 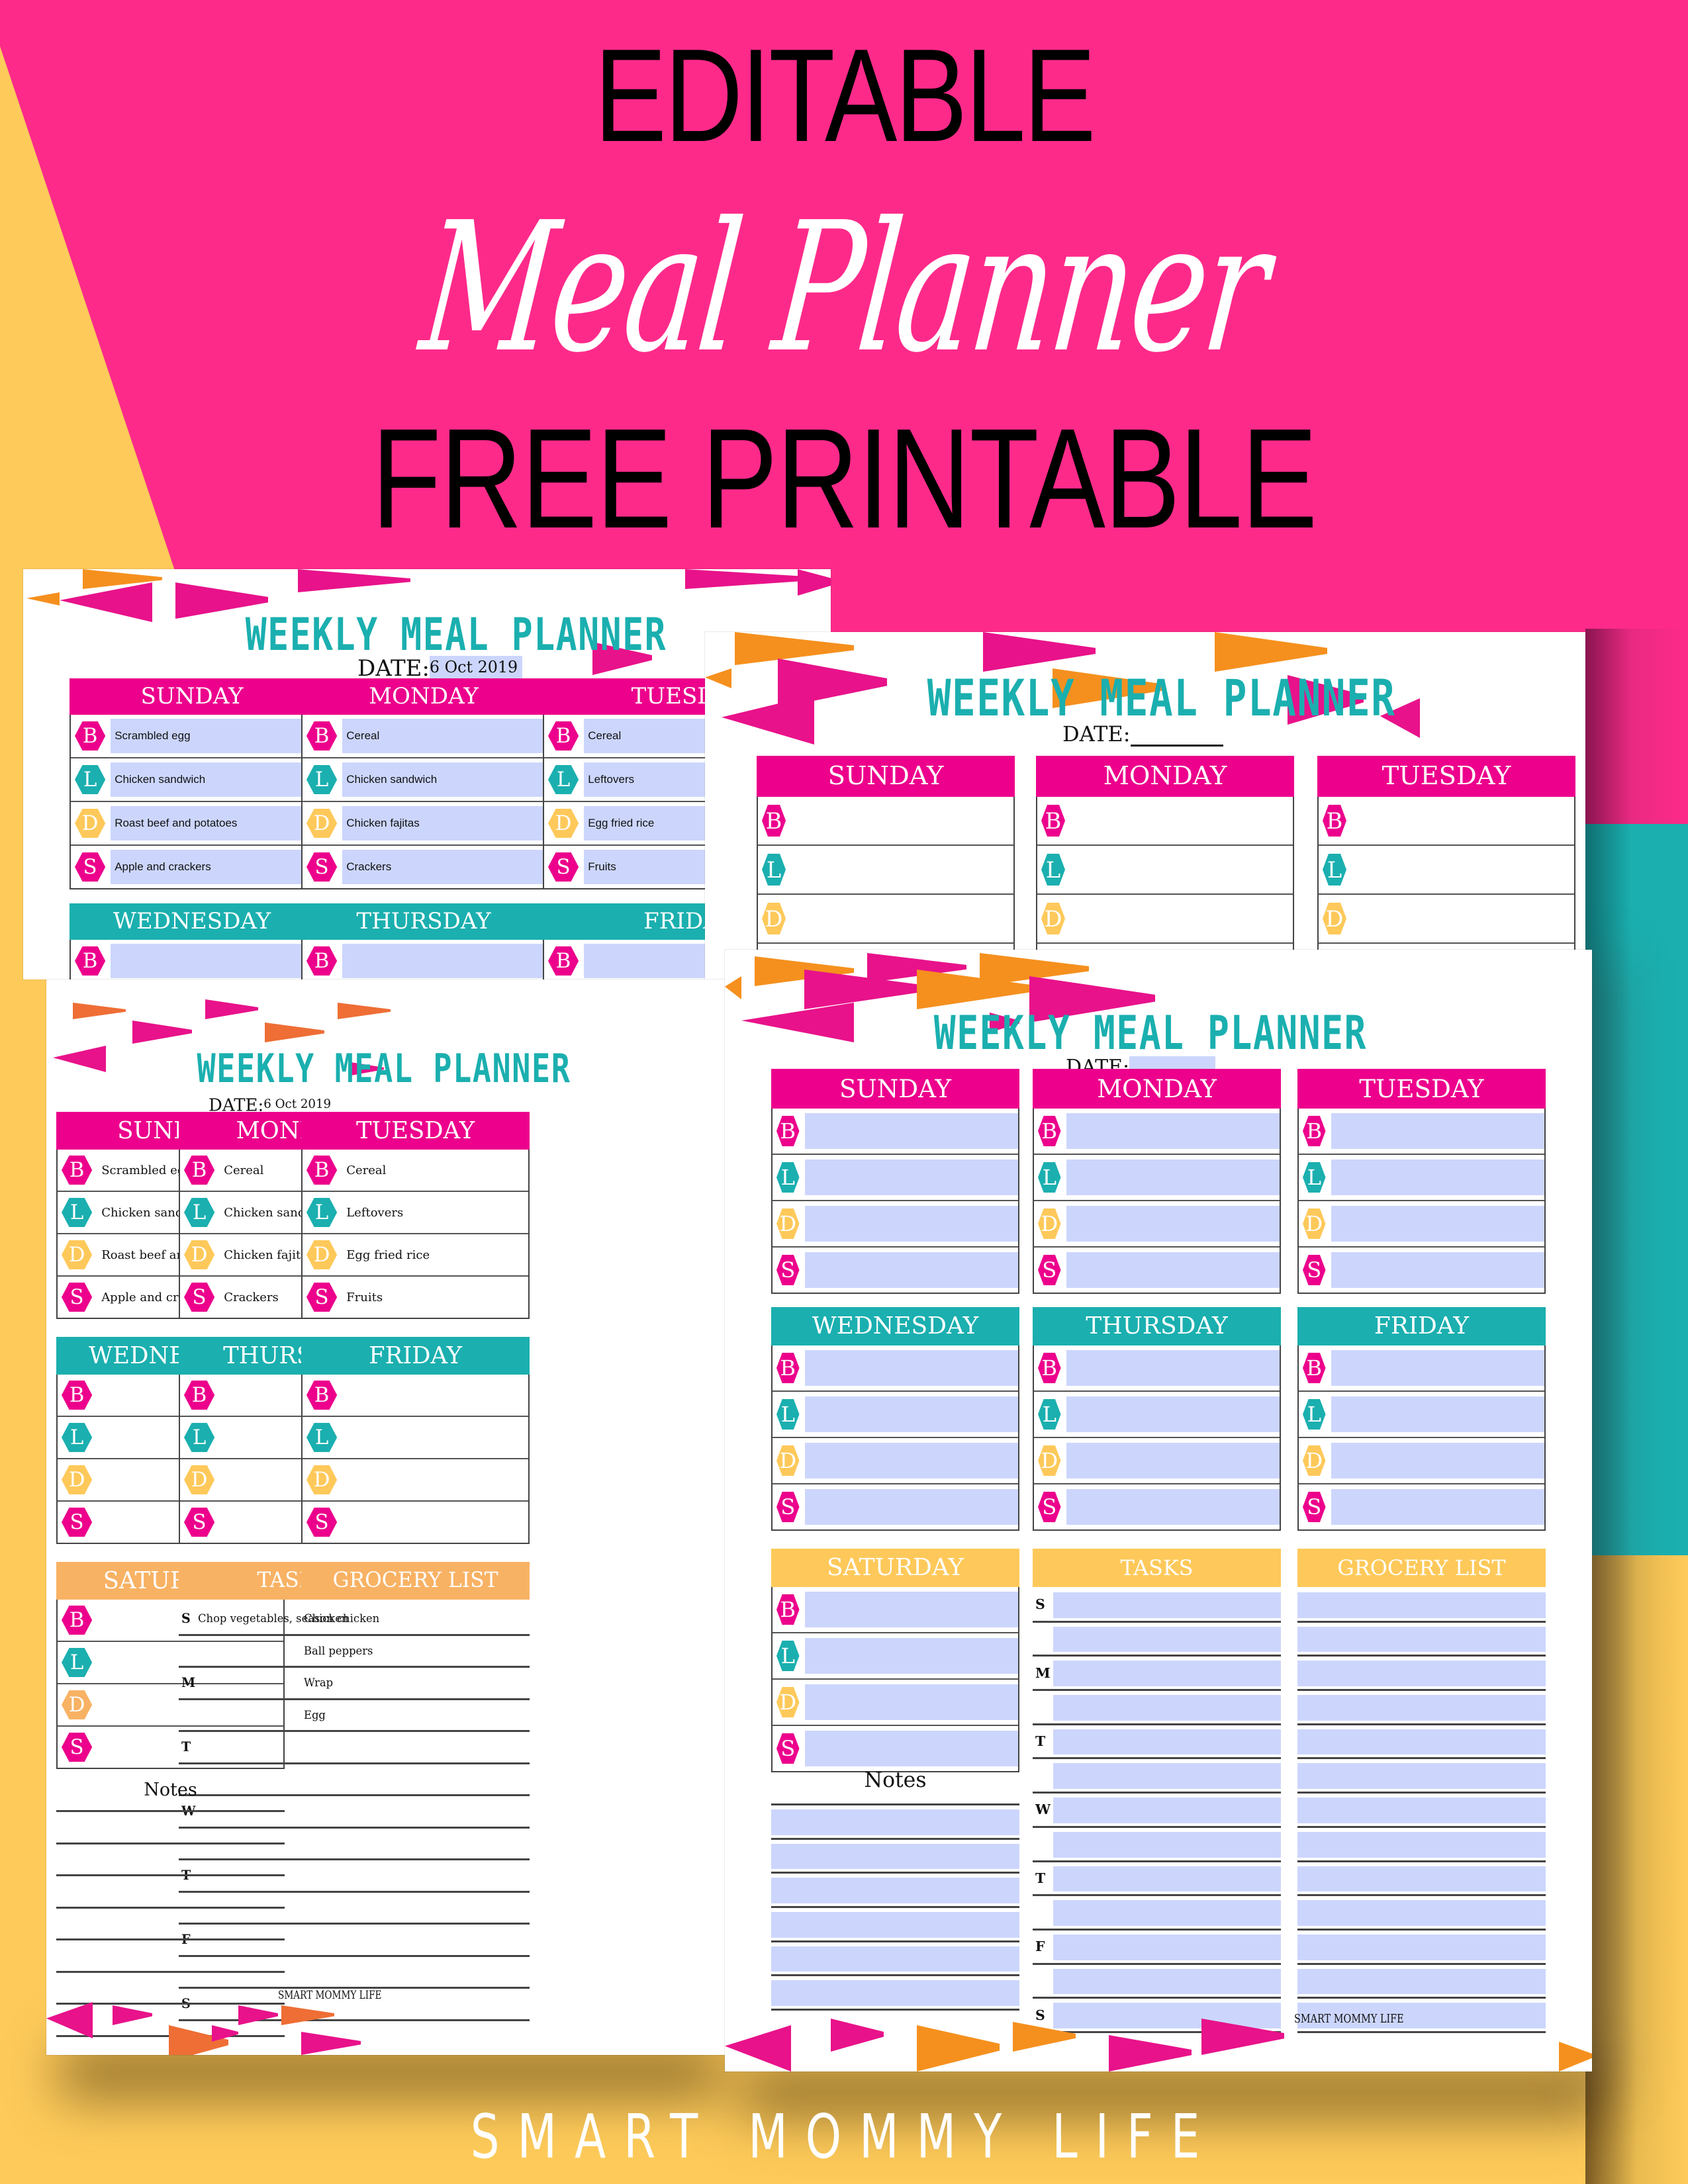 What do you see at coordinates (212, 823) in the screenshot?
I see `meal-input: Roast beef and potatoes` at bounding box center [212, 823].